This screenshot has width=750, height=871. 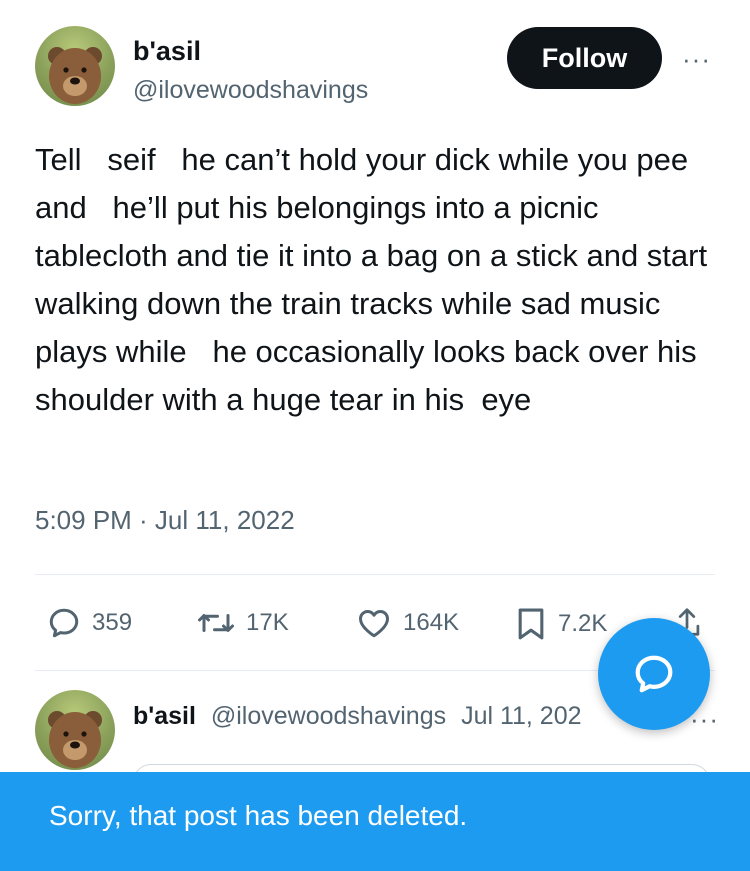 I want to click on retweet-count: 17K, so click(x=267, y=622).